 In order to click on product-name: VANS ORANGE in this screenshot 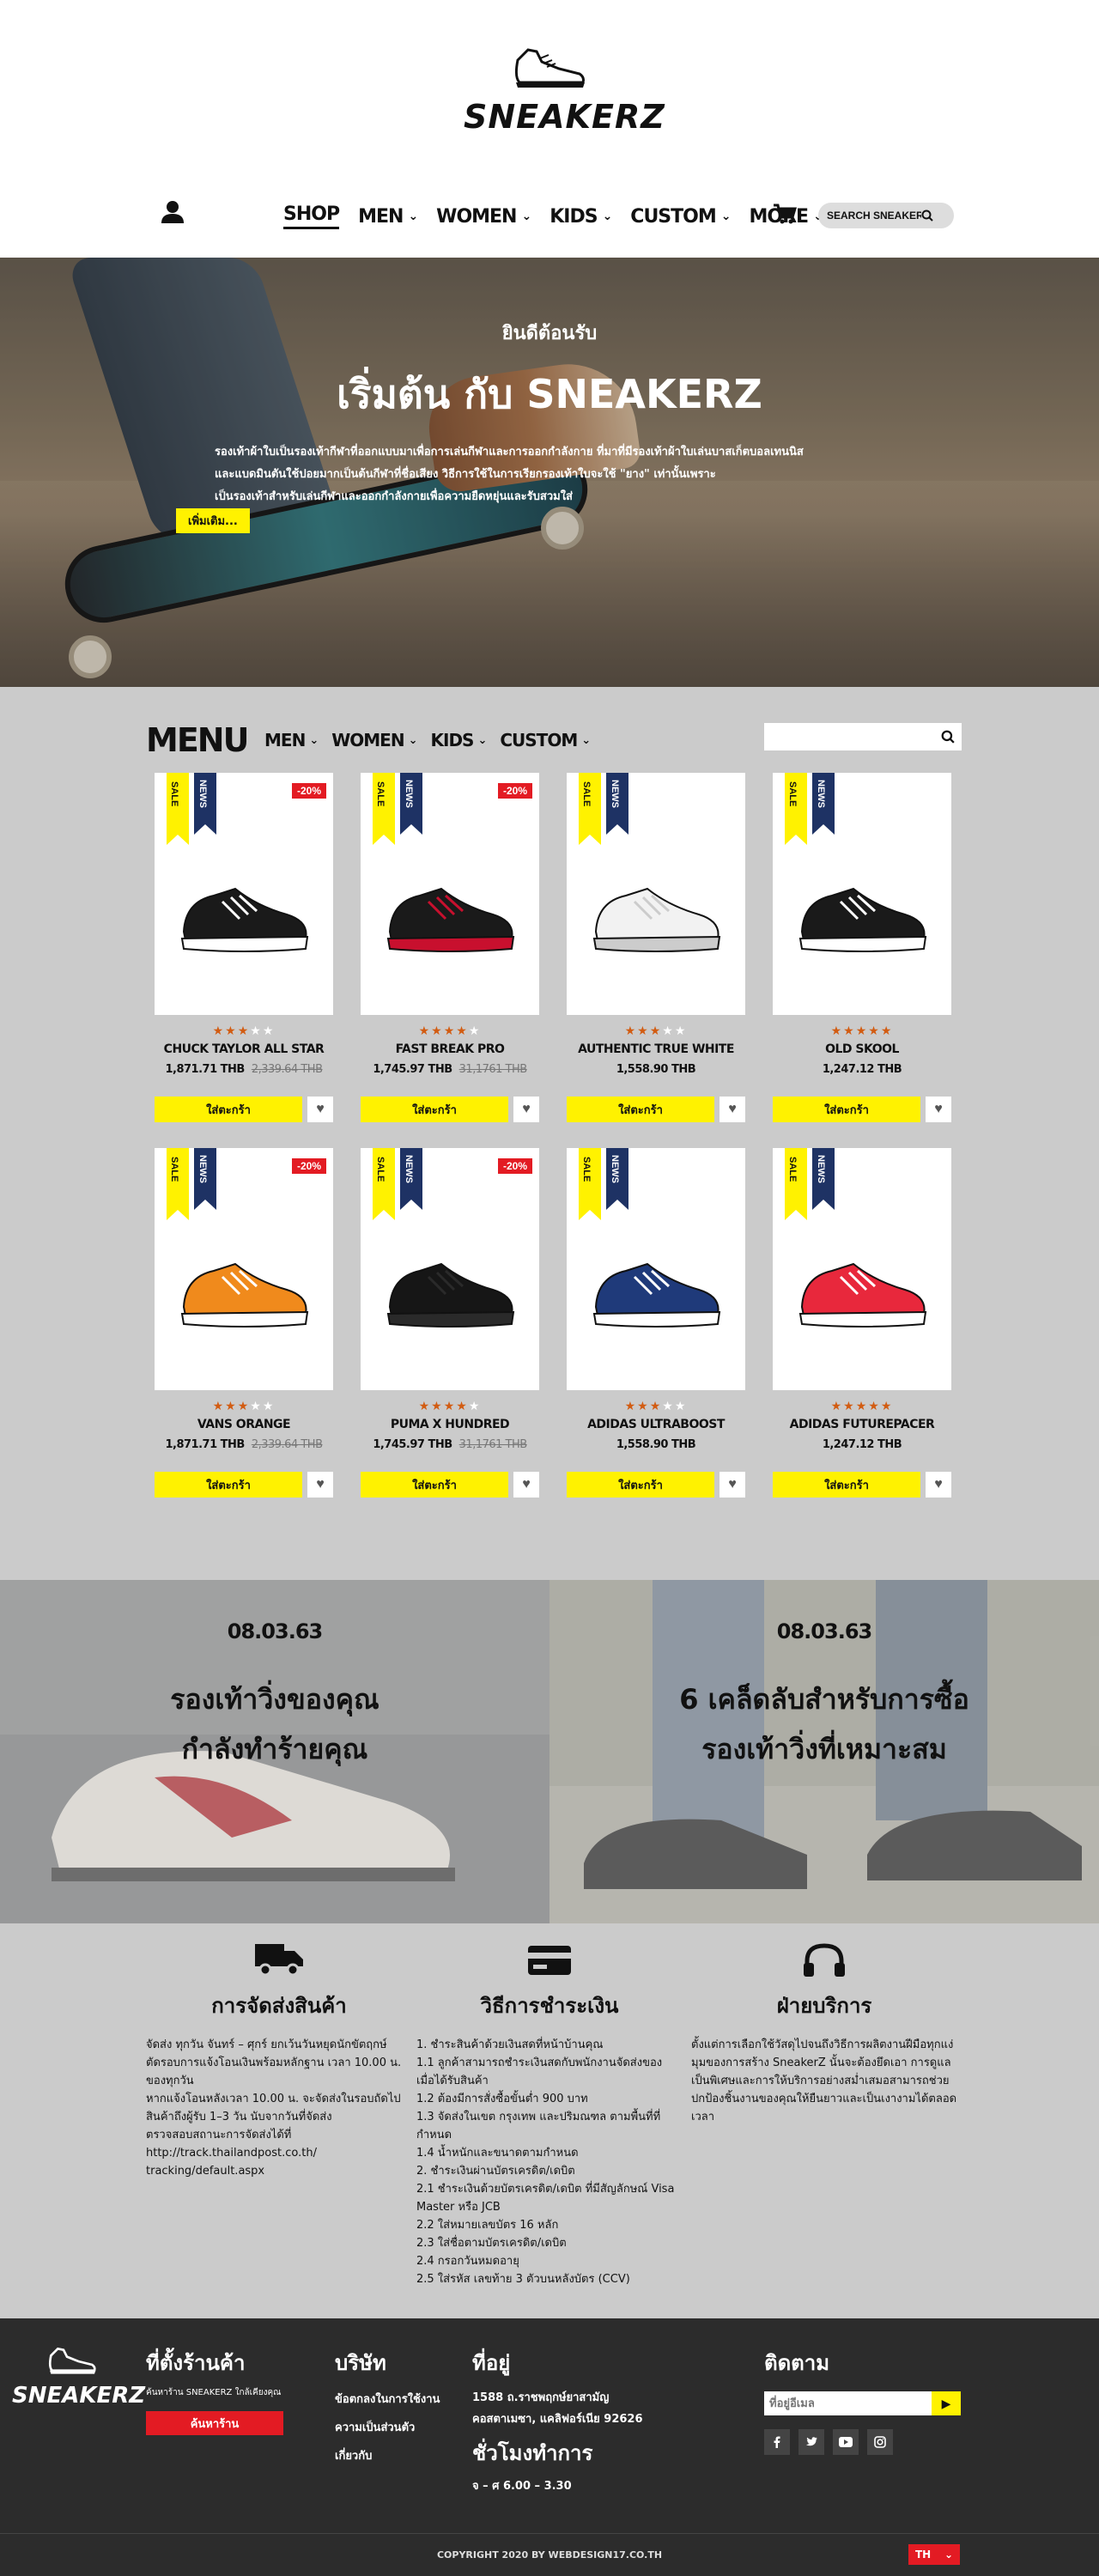, I will do `click(244, 1425)`.